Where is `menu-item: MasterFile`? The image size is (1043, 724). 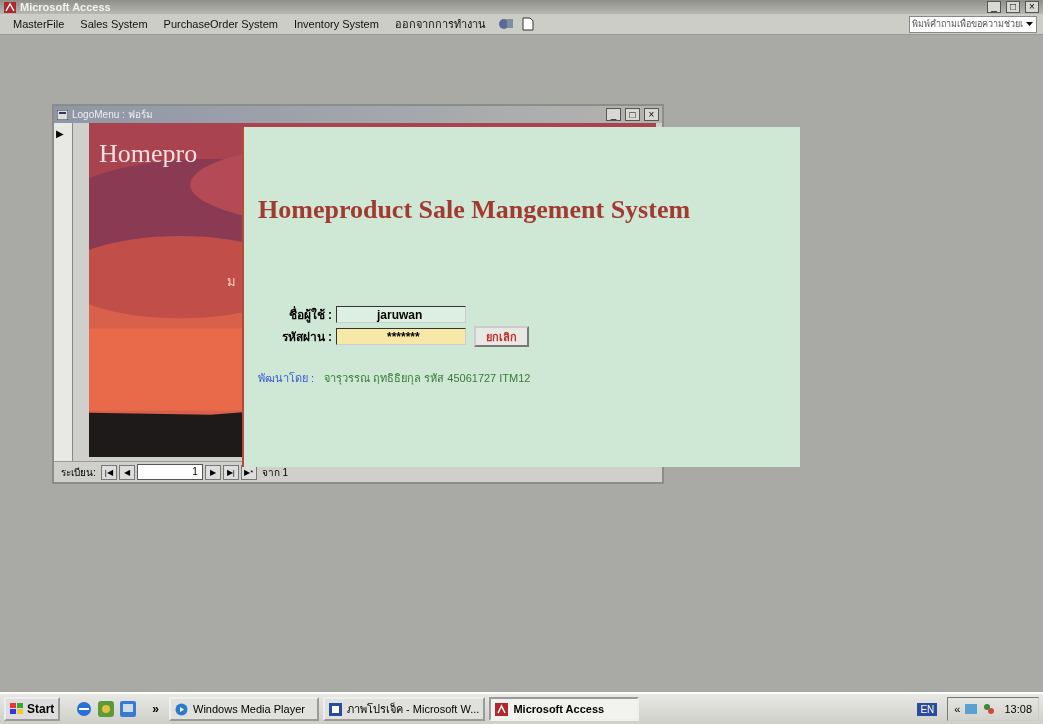 menu-item: MasterFile is located at coordinates (39, 24).